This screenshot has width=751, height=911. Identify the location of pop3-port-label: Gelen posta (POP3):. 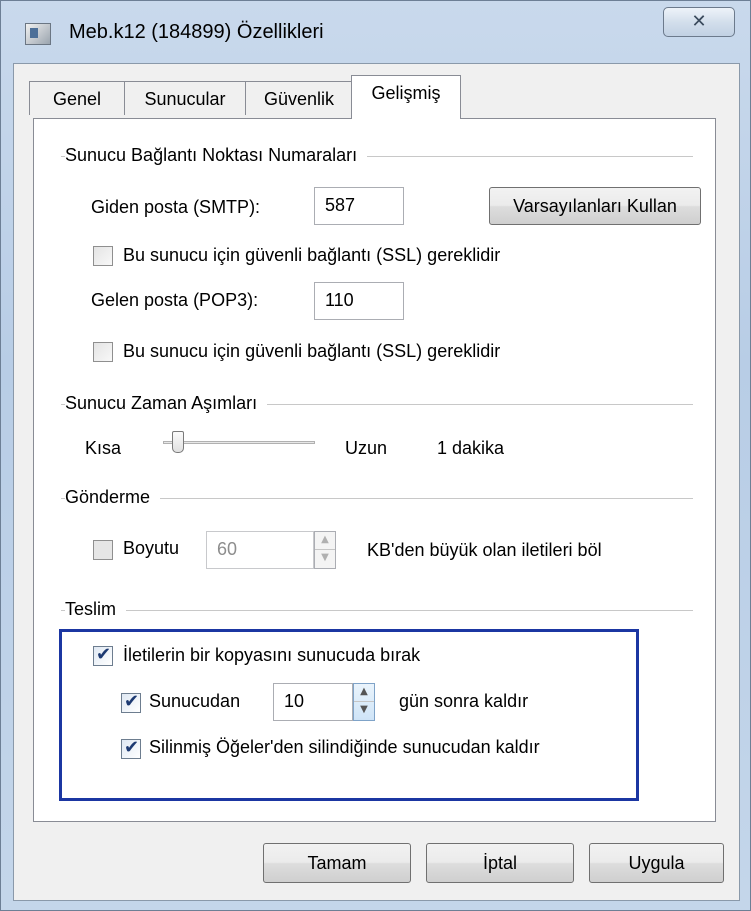
(175, 300).